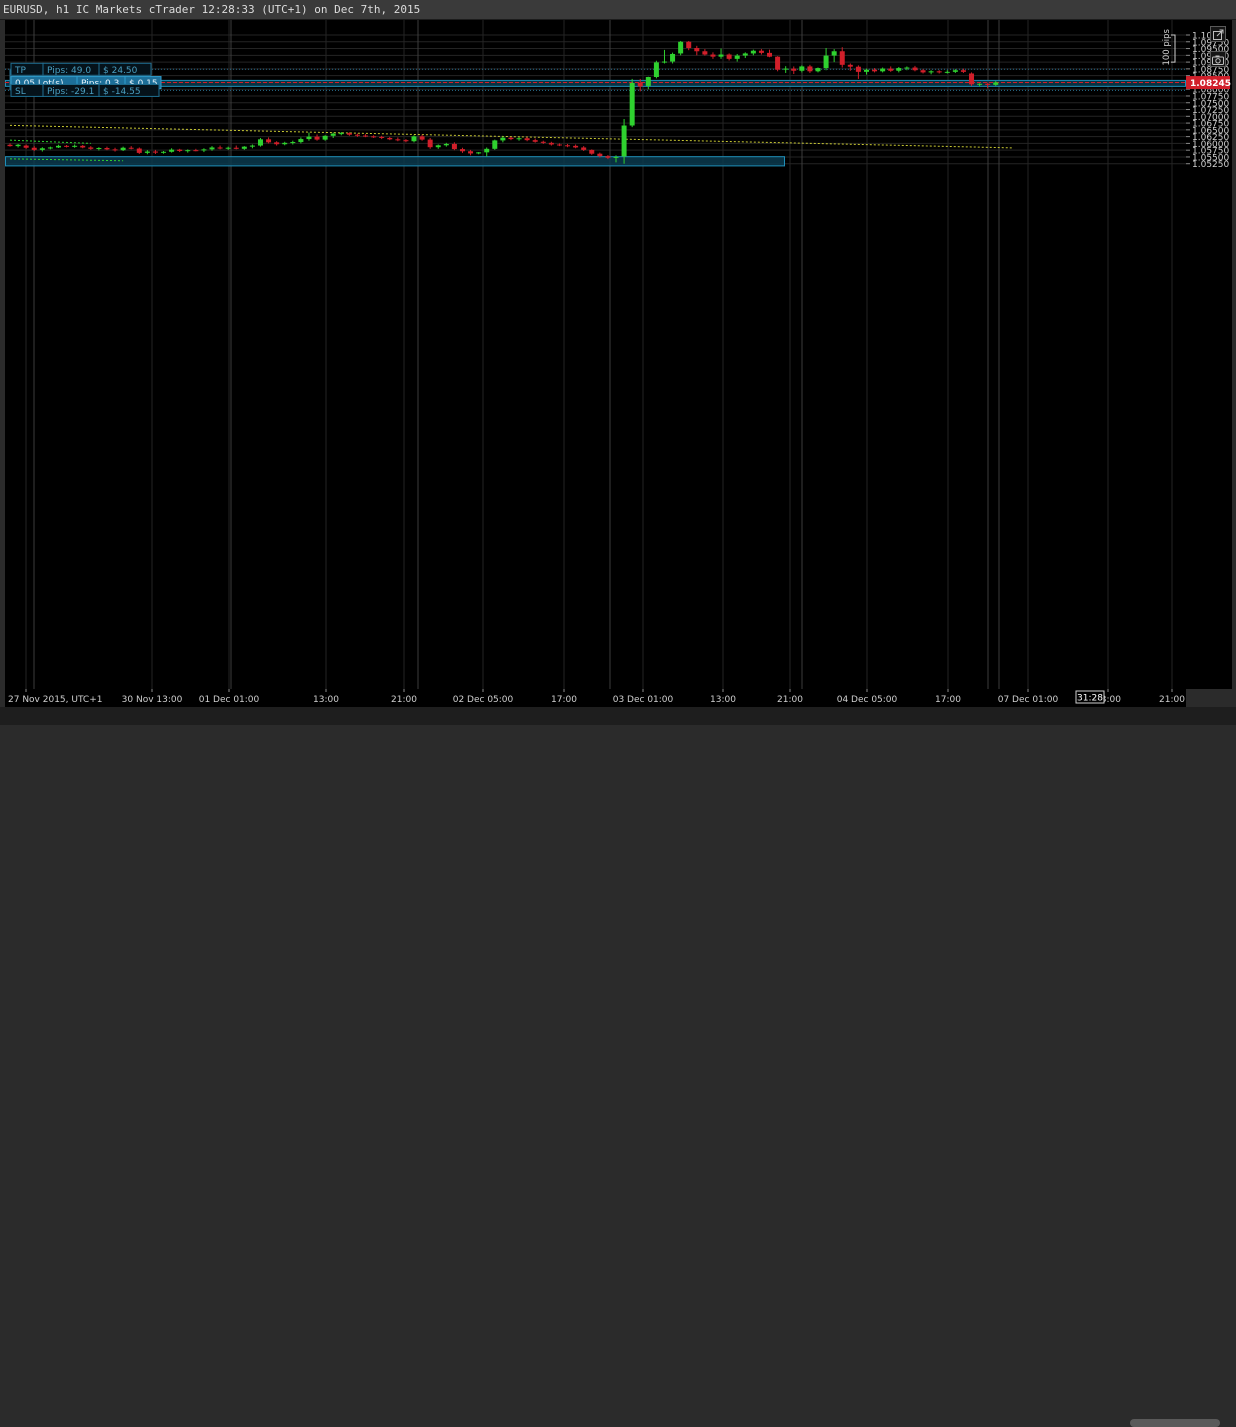 The height and width of the screenshot is (1427, 1236). Describe the element at coordinates (1175, 1423) in the screenshot. I see `scrollbar-thumb` at that location.